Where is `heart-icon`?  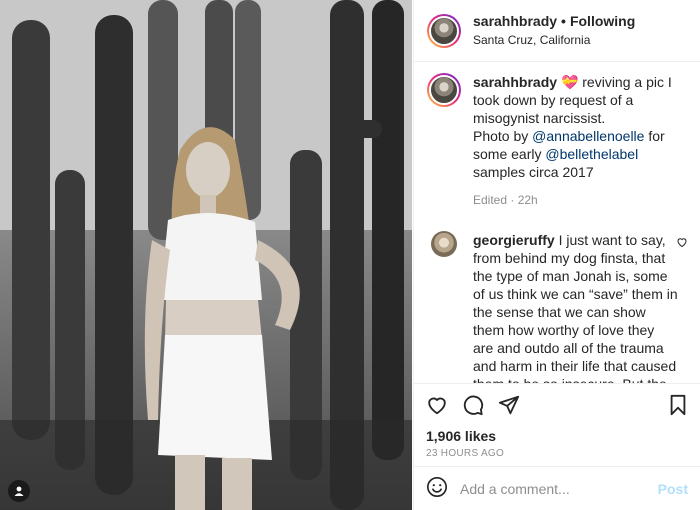 heart-icon is located at coordinates (437, 405).